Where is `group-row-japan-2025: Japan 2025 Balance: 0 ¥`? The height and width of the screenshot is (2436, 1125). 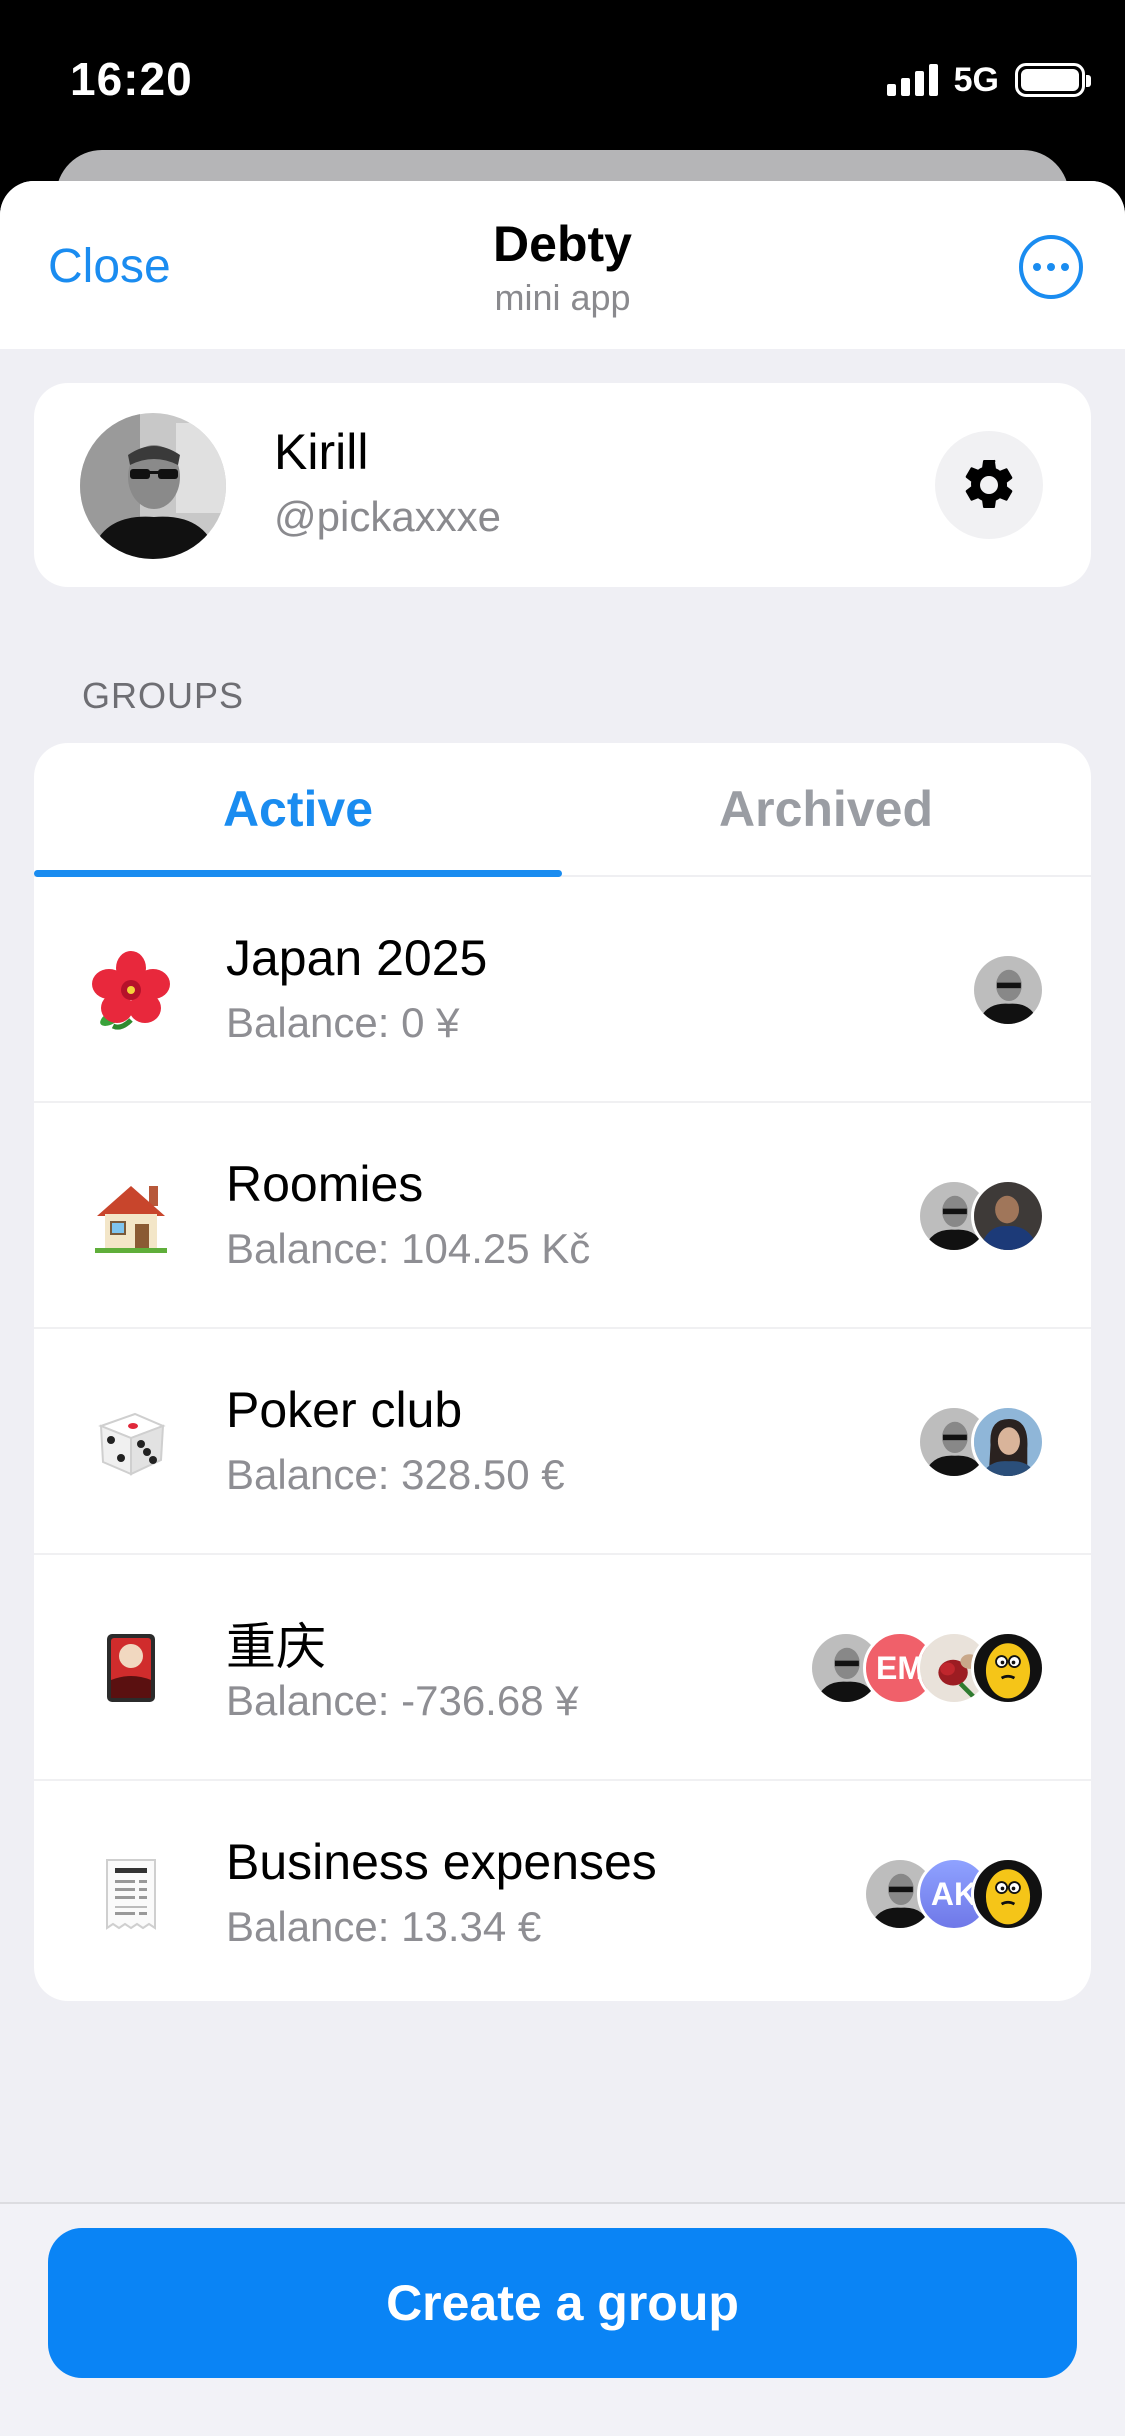
group-row-japan-2025: Japan 2025 Balance: 0 ¥ is located at coordinates (562, 990).